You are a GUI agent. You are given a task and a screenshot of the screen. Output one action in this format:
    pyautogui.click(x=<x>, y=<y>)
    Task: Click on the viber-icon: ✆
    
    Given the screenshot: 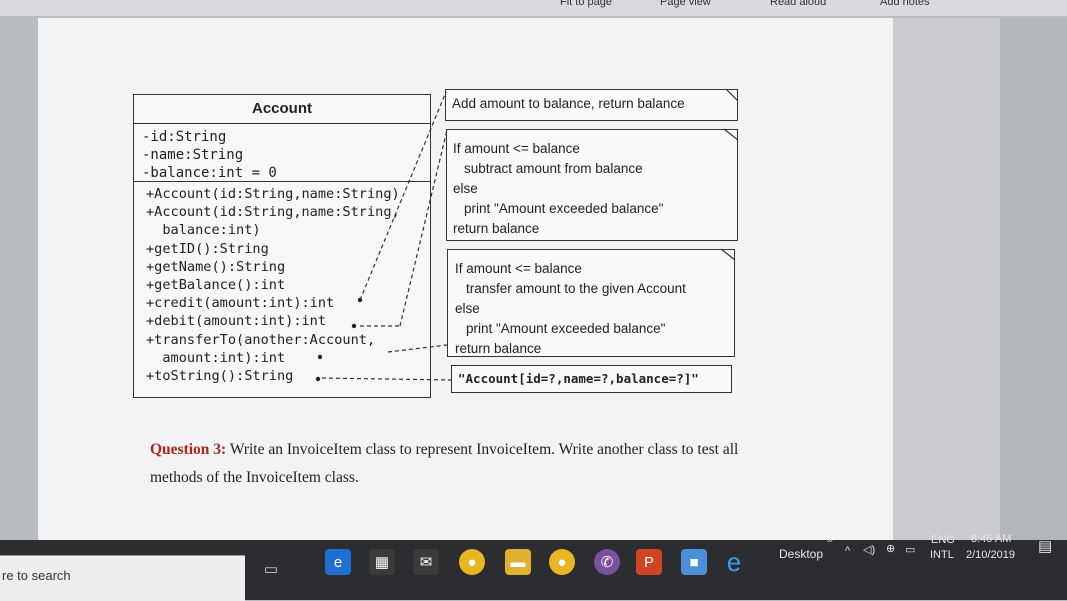 What is the action you would take?
    pyautogui.click(x=607, y=562)
    